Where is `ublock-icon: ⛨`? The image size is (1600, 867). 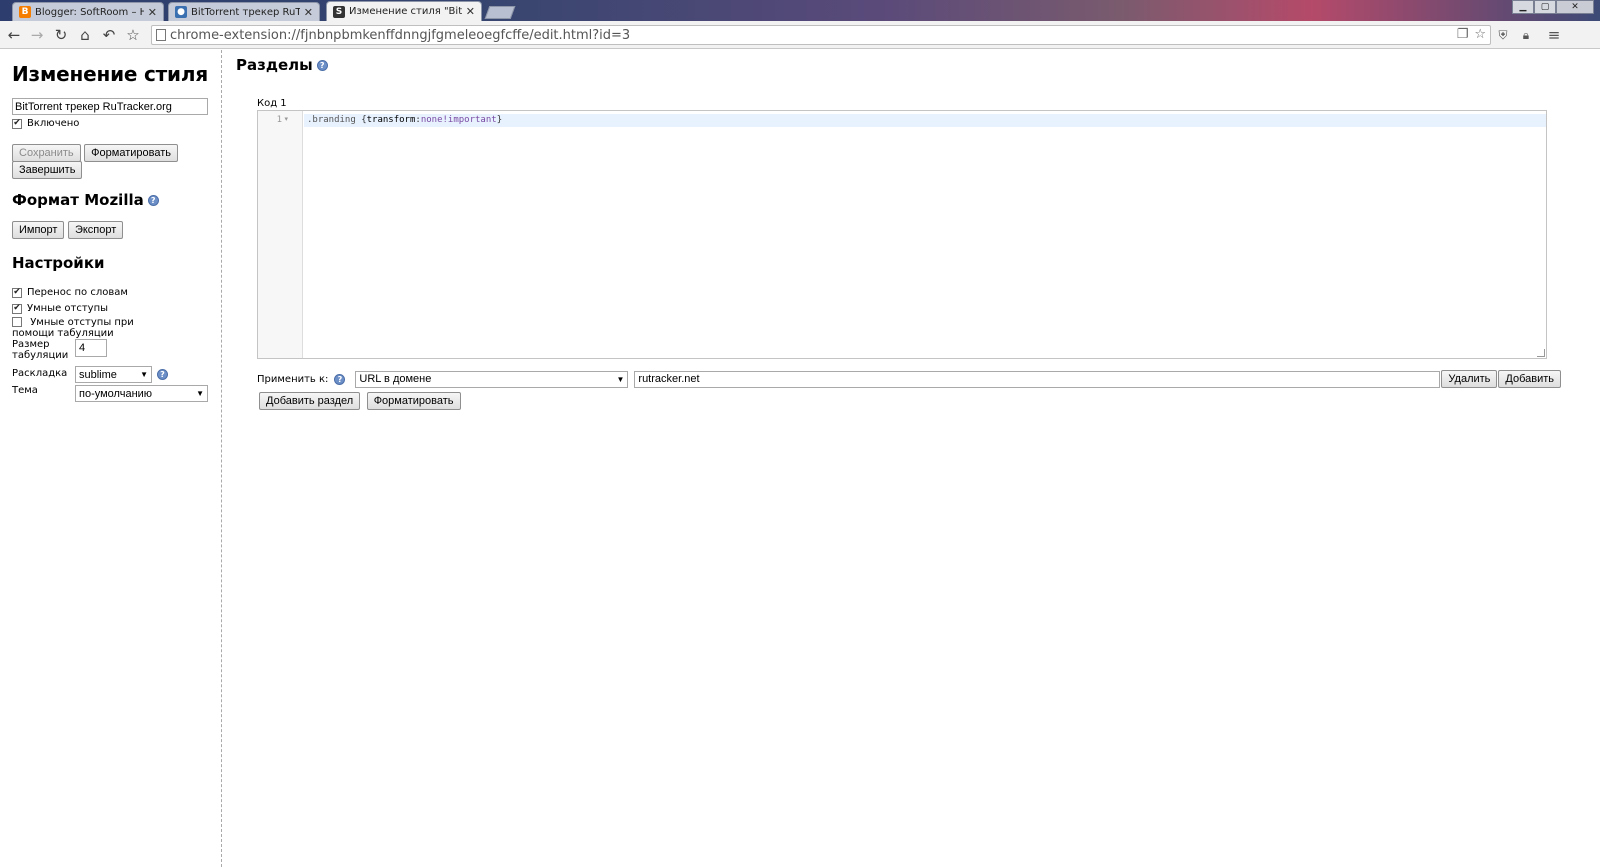 ublock-icon: ⛨ is located at coordinates (1503, 35).